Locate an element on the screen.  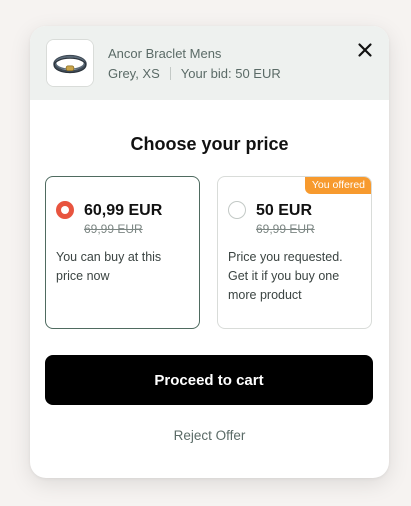
proceed-to-cart-button: Proceed to cart is located at coordinates (209, 380).